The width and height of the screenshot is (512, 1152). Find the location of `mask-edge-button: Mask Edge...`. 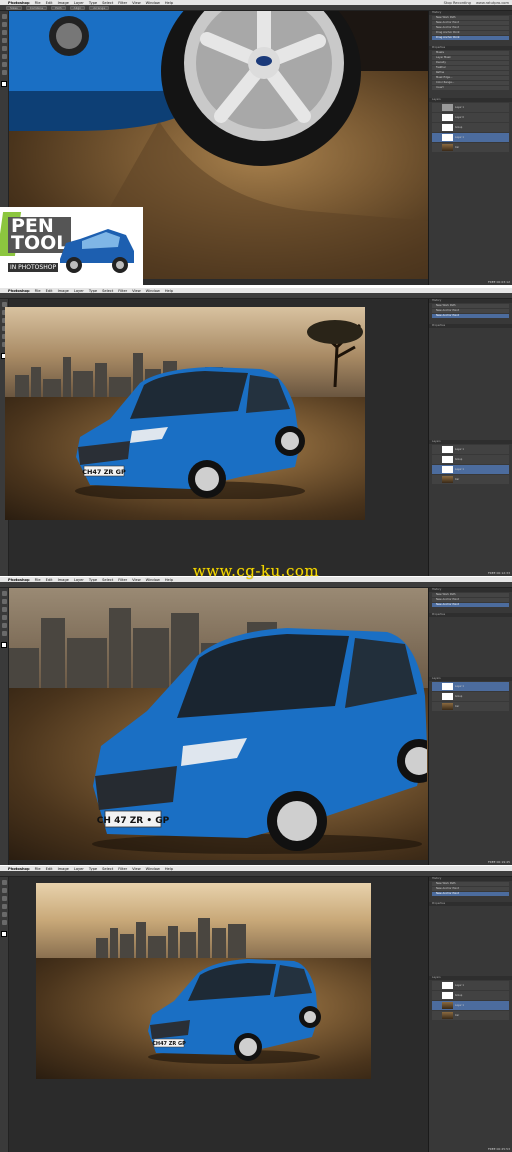

mask-edge-button: Mask Edge... is located at coordinates (470, 78).